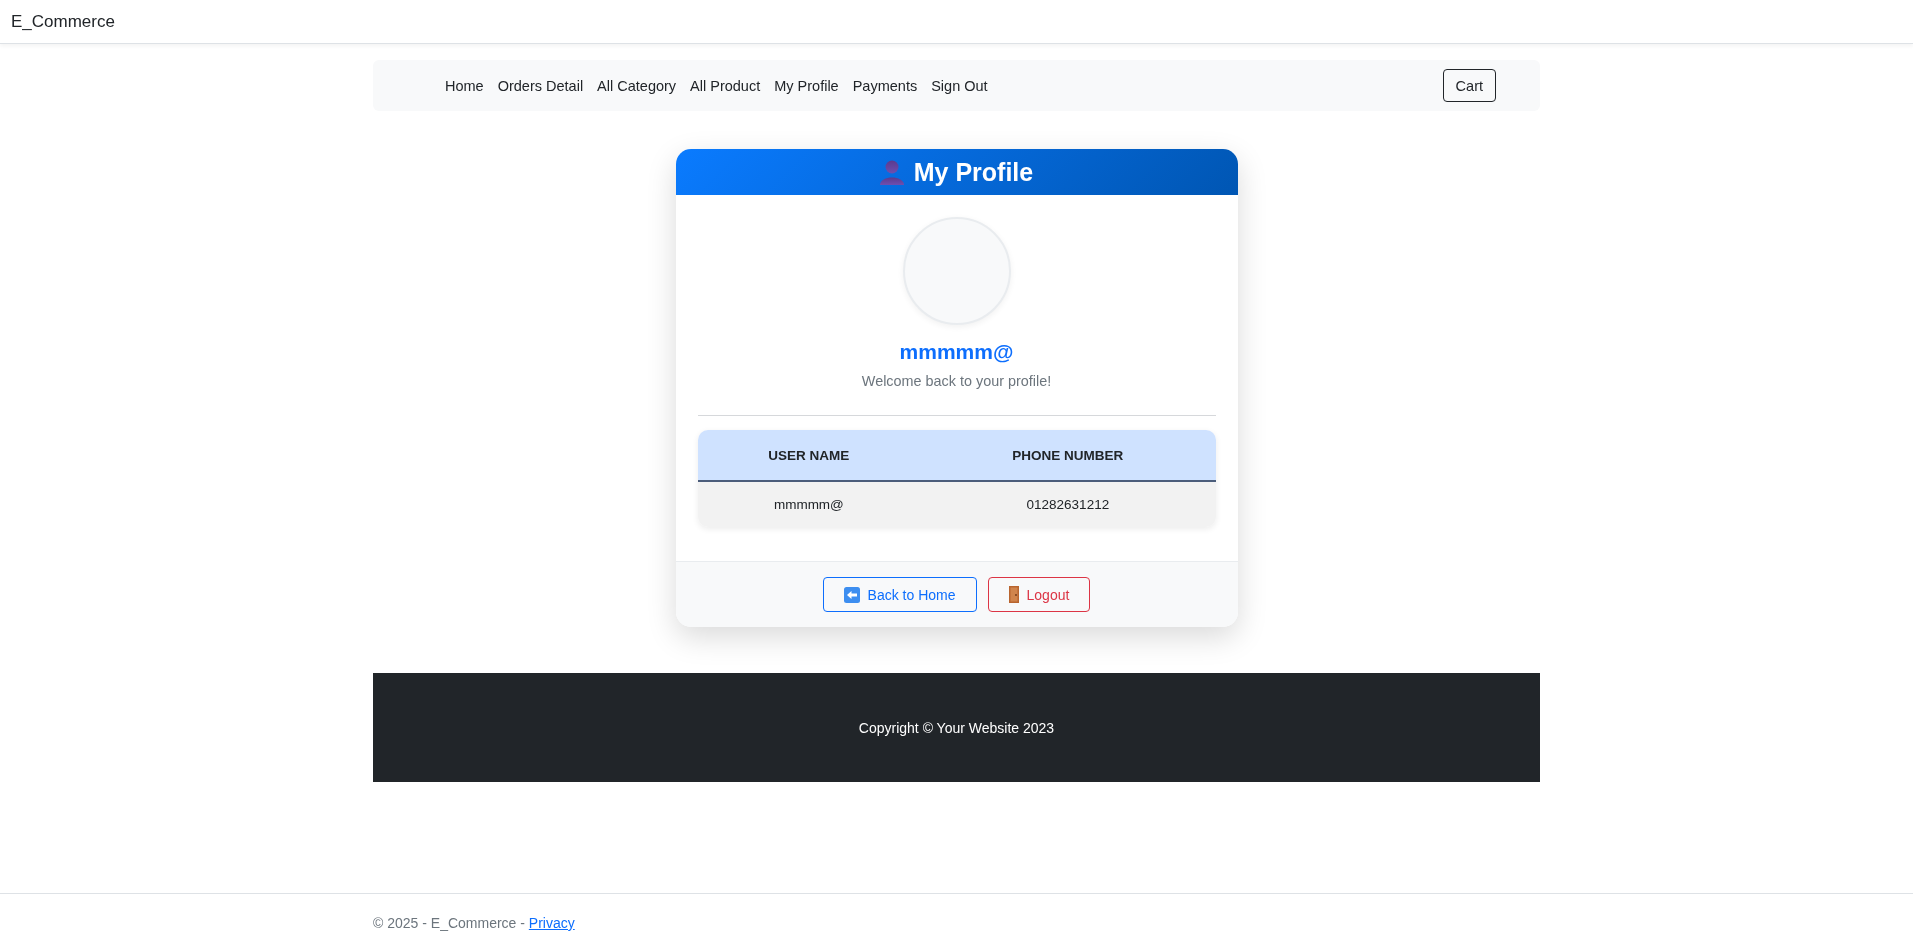 The width and height of the screenshot is (1913, 951). What do you see at coordinates (1469, 85) in the screenshot?
I see `cart-button: Cart` at bounding box center [1469, 85].